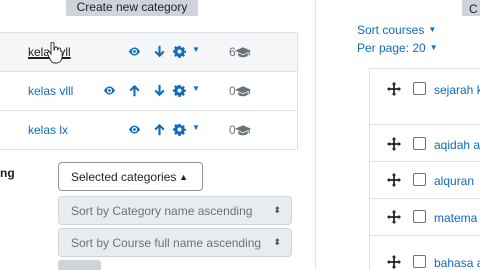  What do you see at coordinates (50, 91) in the screenshot?
I see `category-link: kelas vlll` at bounding box center [50, 91].